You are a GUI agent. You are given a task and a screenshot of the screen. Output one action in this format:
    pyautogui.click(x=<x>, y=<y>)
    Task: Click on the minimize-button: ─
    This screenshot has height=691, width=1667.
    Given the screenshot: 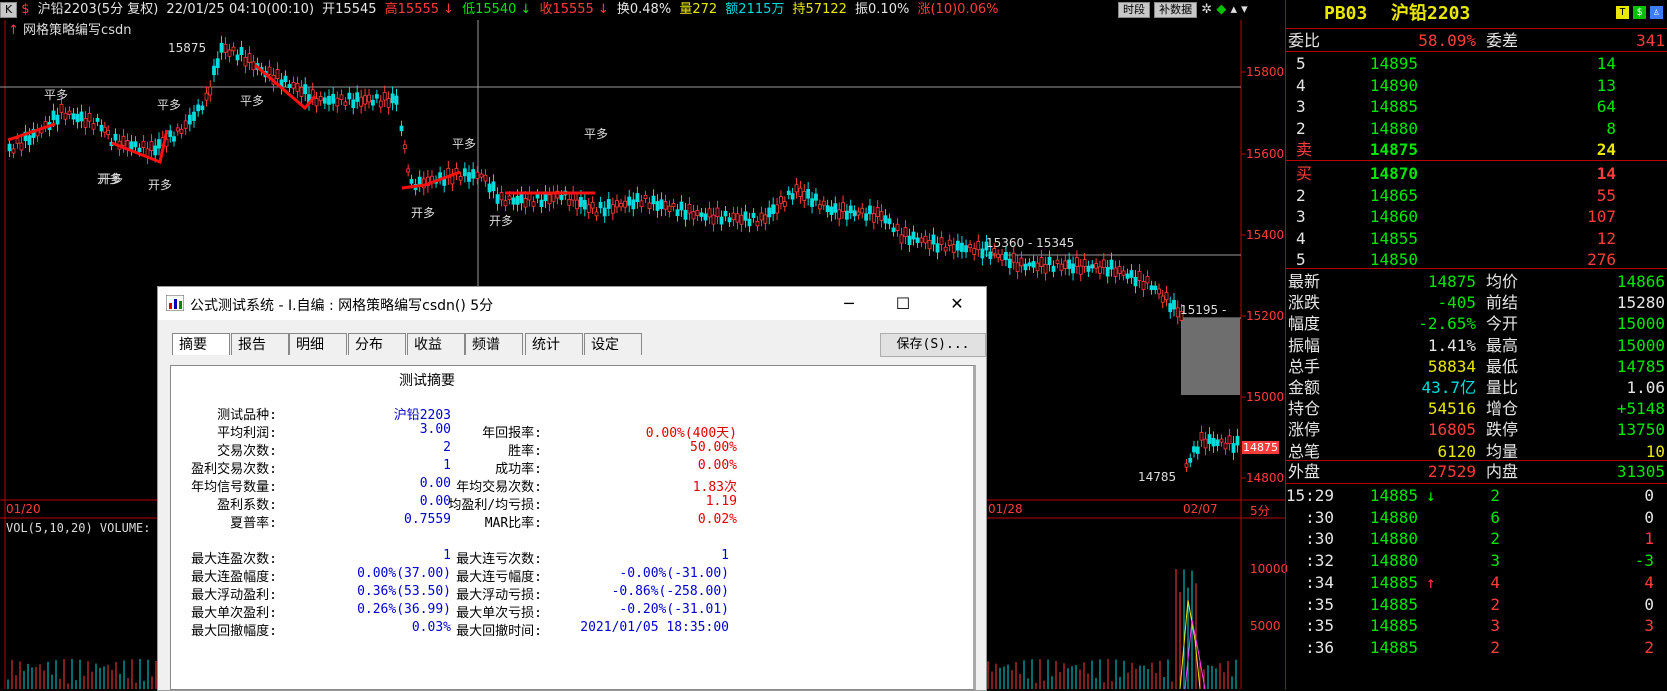 What is the action you would take?
    pyautogui.click(x=849, y=303)
    